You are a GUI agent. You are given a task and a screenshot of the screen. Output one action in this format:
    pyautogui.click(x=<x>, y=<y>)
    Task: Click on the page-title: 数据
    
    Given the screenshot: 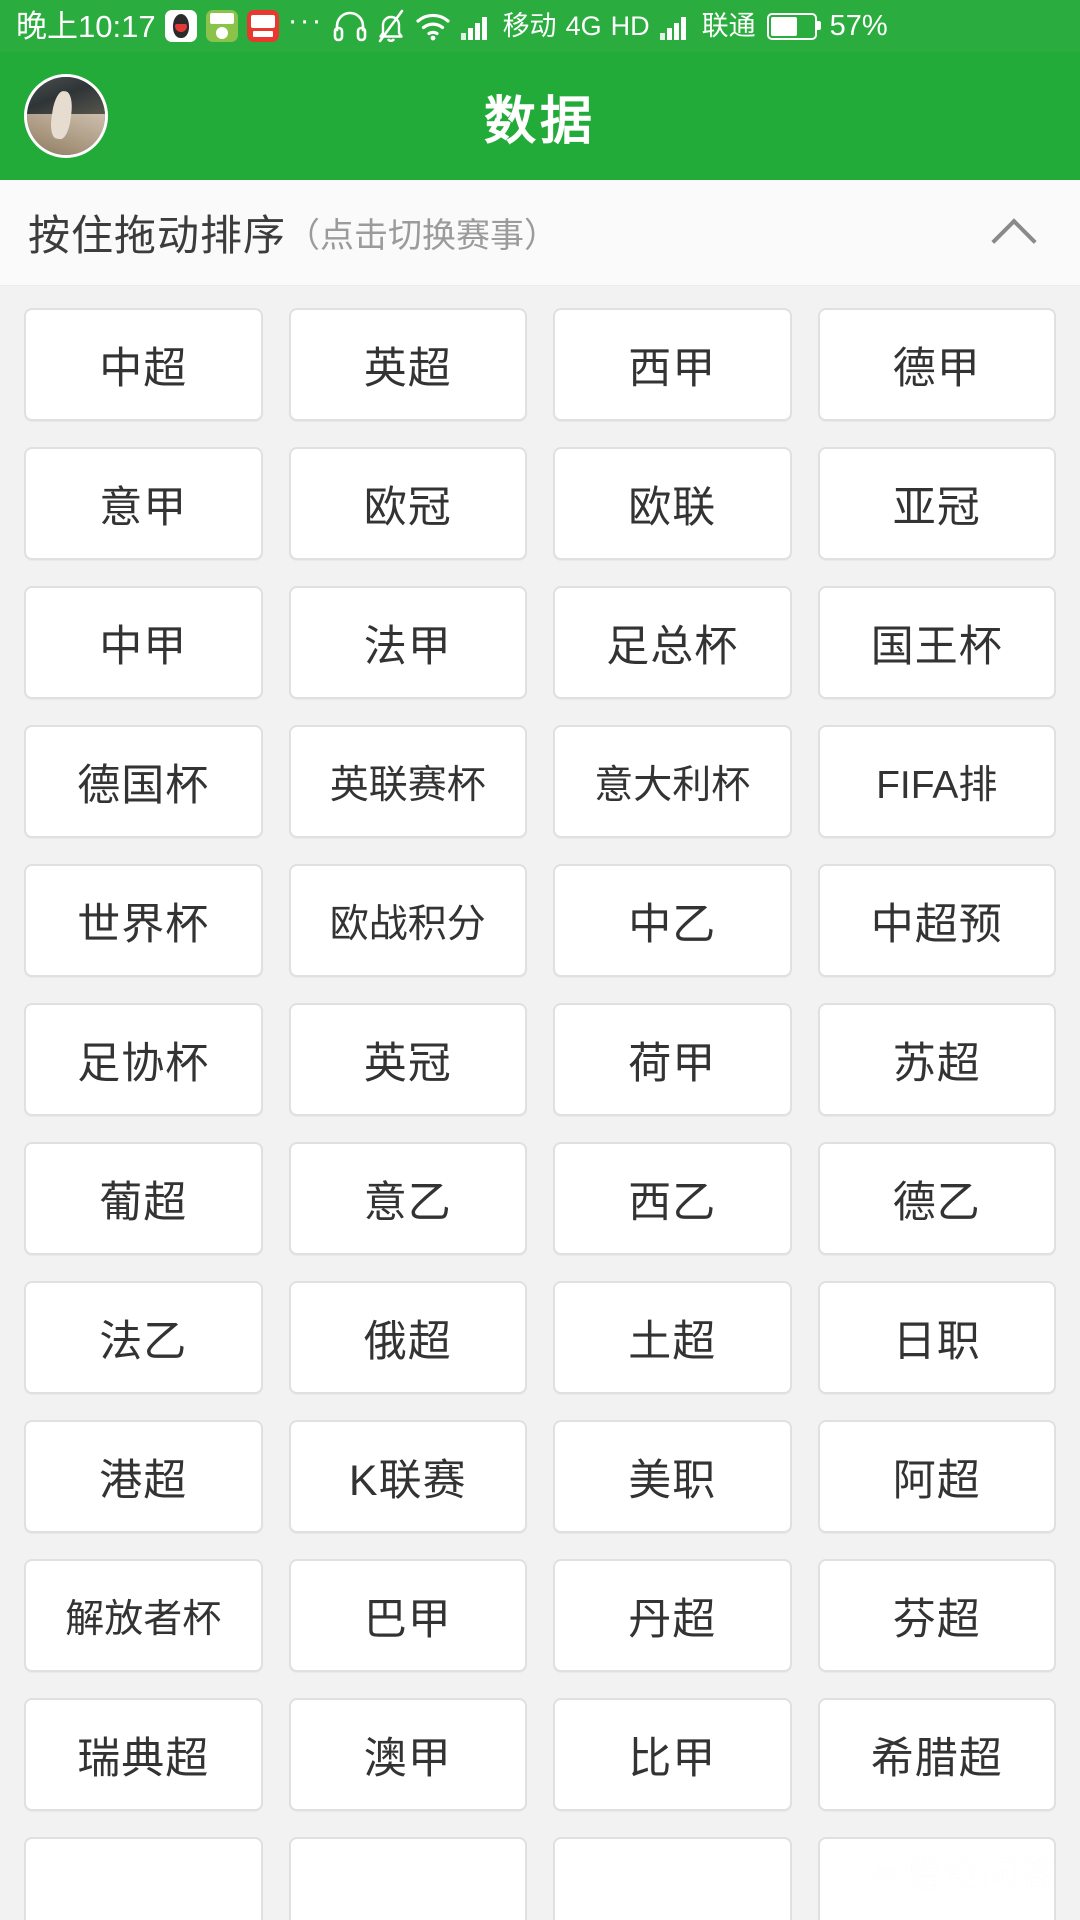 What is the action you would take?
    pyautogui.click(x=539, y=121)
    